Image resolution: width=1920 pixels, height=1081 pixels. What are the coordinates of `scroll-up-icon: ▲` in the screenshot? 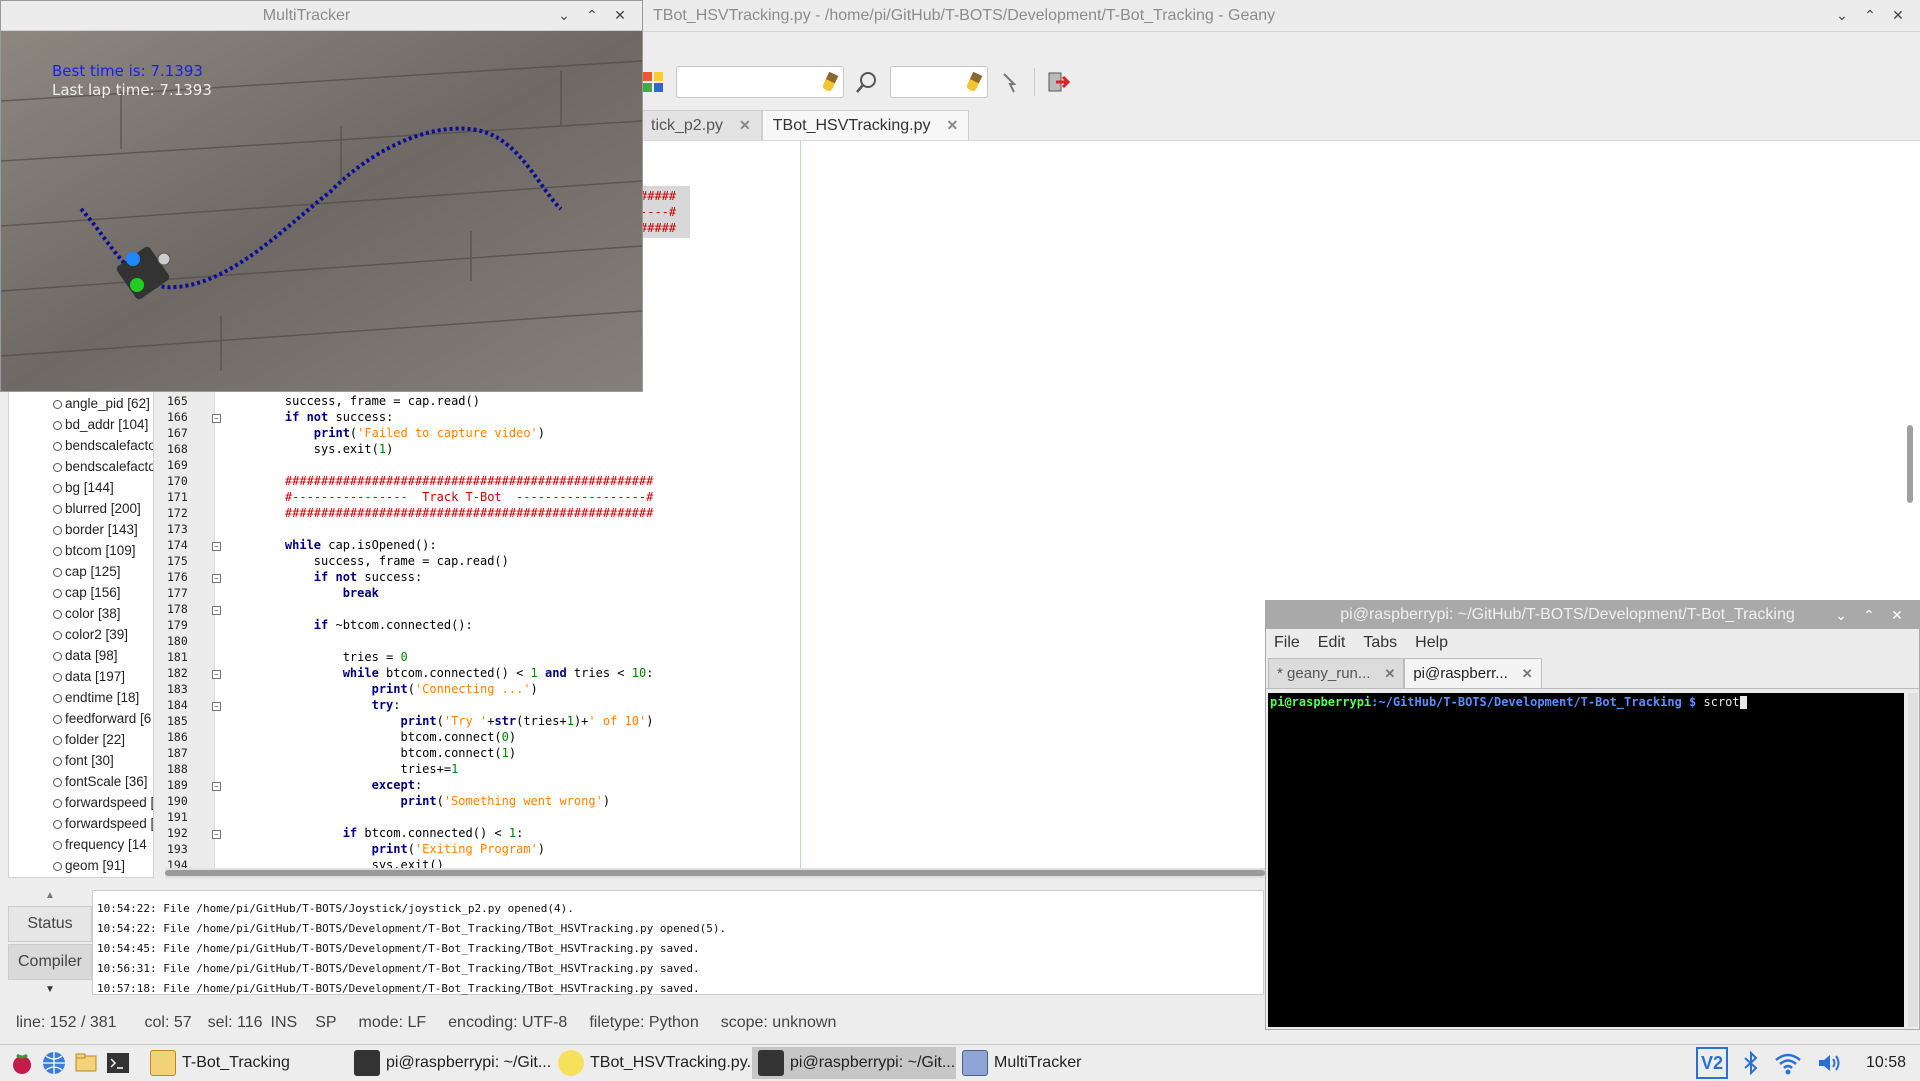 It's located at (50, 895).